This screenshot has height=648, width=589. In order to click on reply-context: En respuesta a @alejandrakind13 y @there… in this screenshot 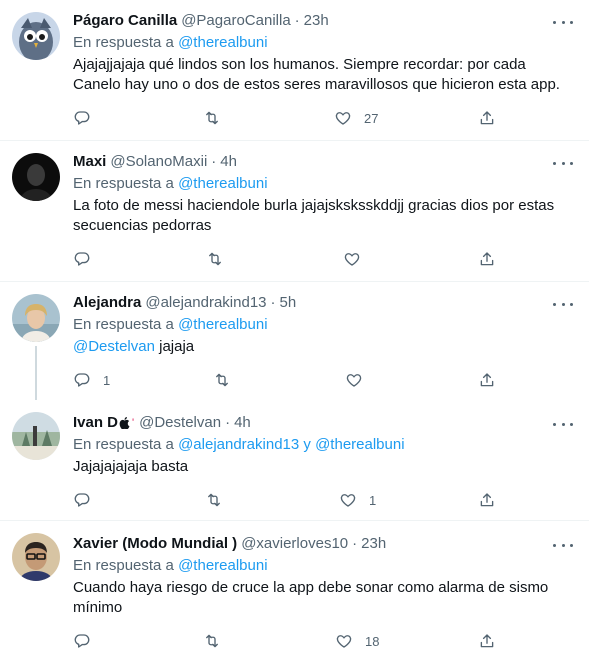, I will do `click(325, 445)`.